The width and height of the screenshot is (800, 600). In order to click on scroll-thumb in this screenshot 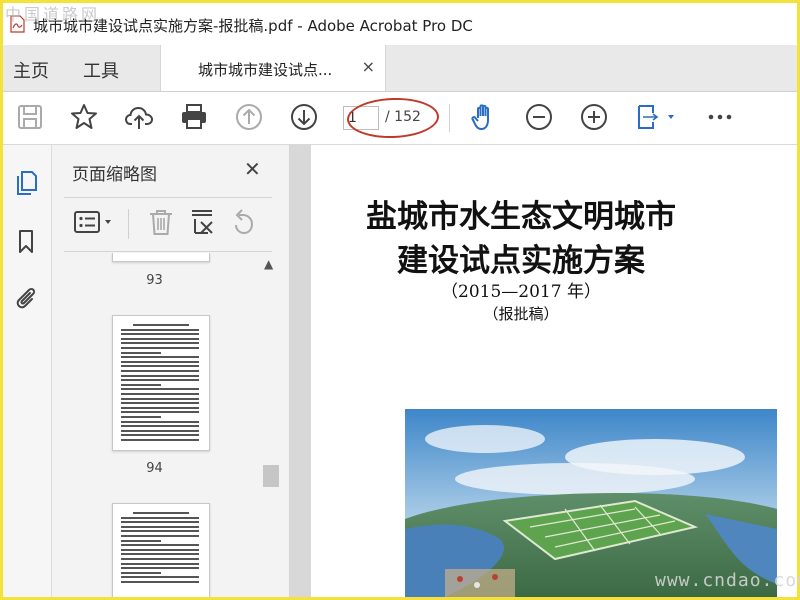, I will do `click(271, 476)`.